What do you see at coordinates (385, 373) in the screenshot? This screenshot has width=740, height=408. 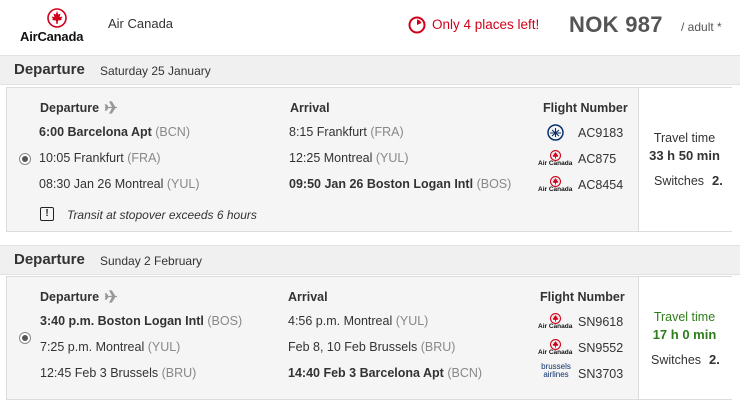 I see `table-row-arr: 14:40 Feb 3 Barcelona Apt (BCN)` at bounding box center [385, 373].